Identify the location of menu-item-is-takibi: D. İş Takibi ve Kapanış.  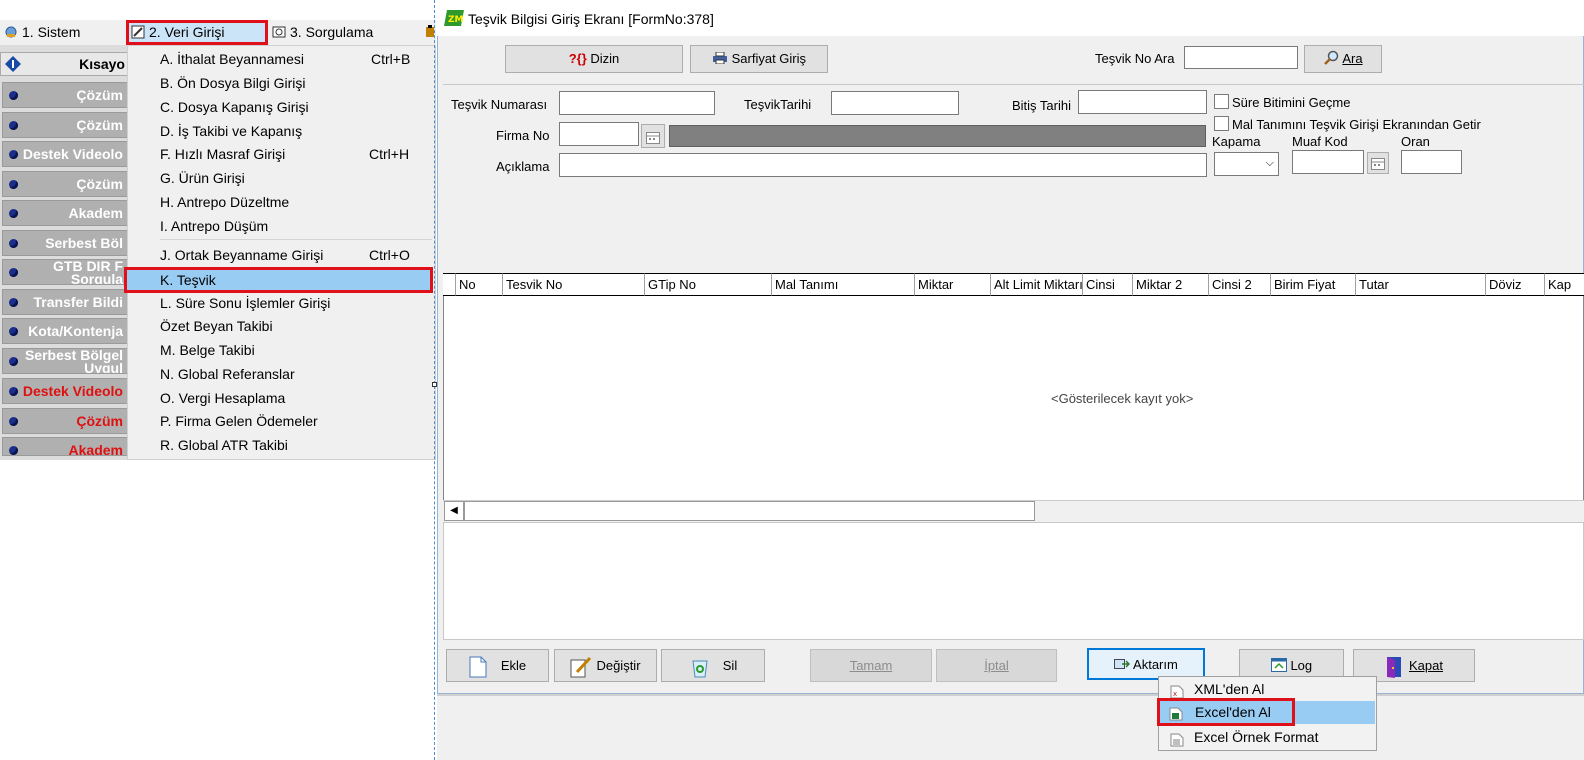
(231, 131).